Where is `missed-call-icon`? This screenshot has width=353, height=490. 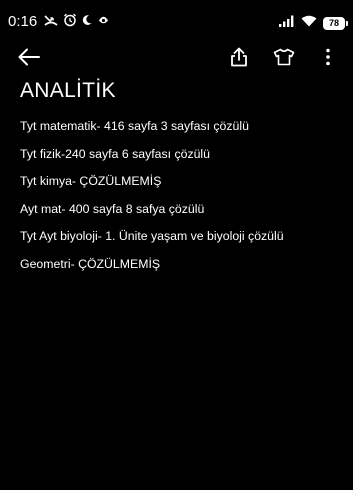
missed-call-icon is located at coordinates (51, 20).